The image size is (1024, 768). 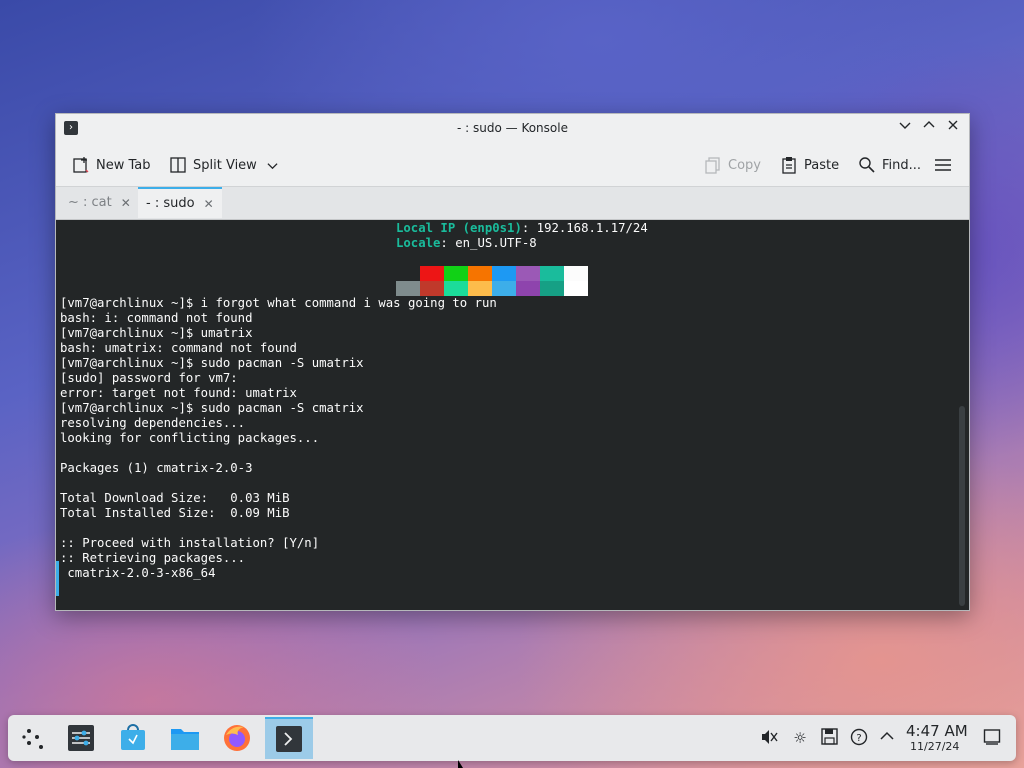 I want to click on konsole-taskbar-button, so click(x=289, y=738).